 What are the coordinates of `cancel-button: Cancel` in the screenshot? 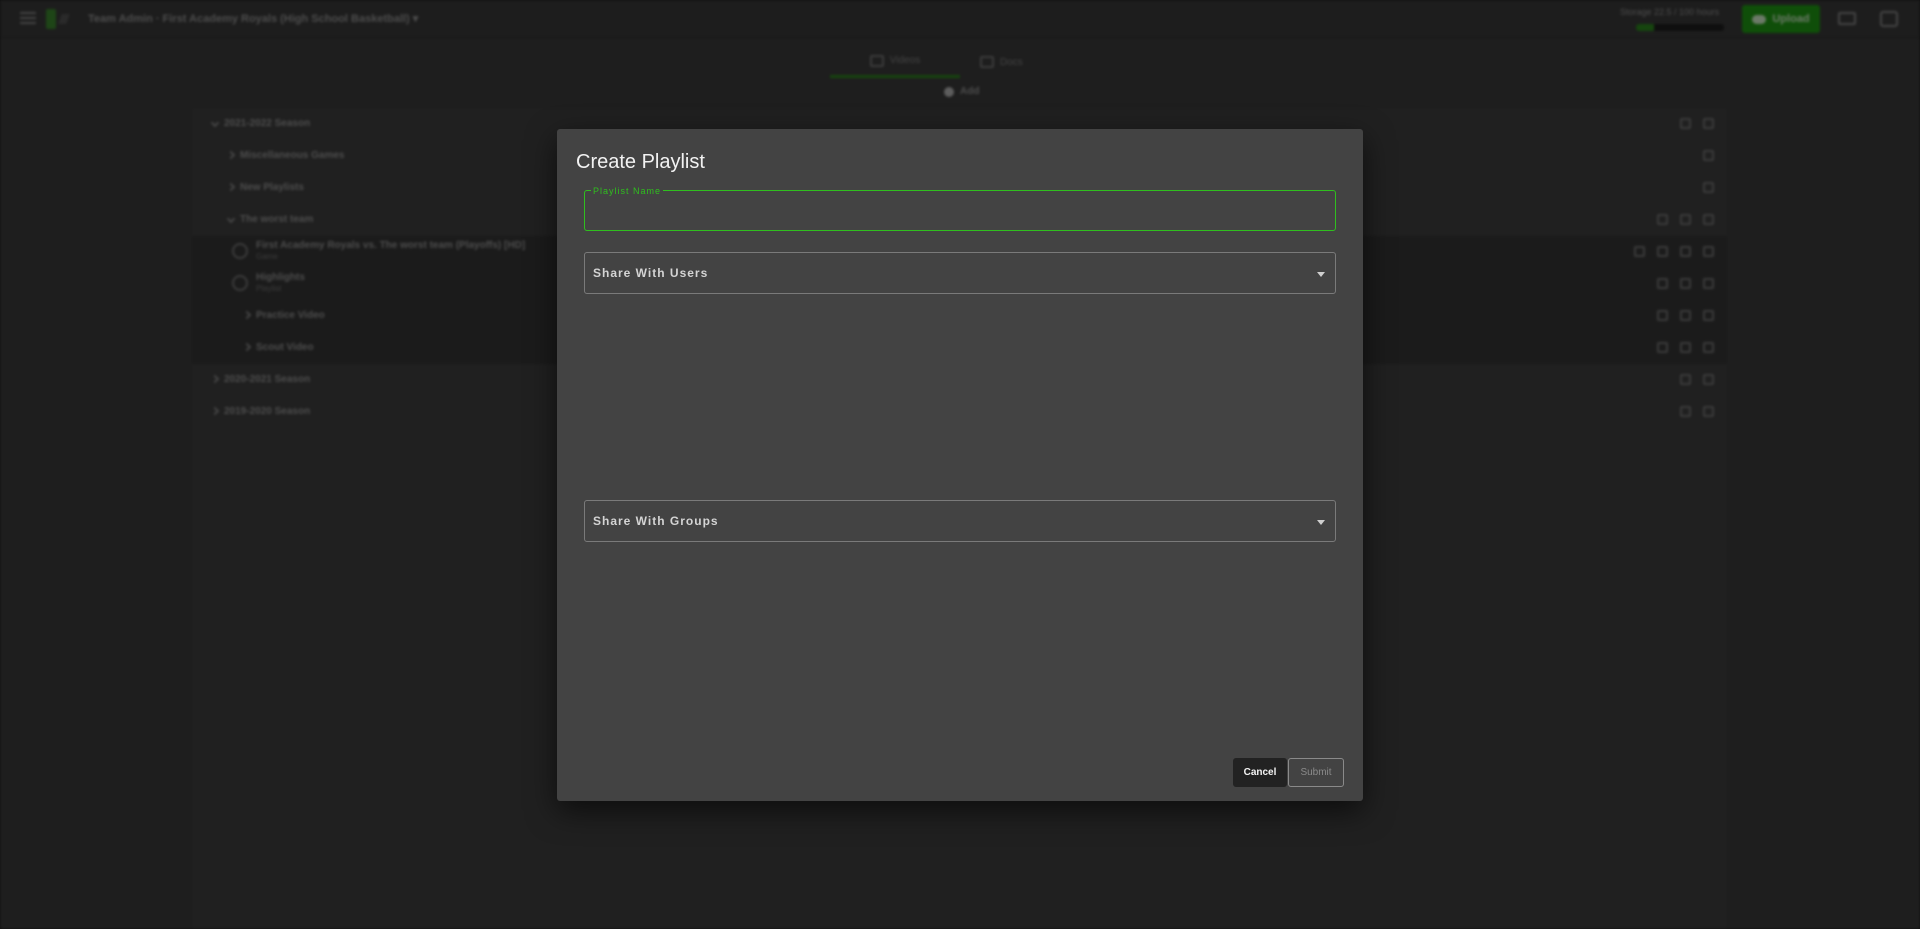 It's located at (1260, 772).